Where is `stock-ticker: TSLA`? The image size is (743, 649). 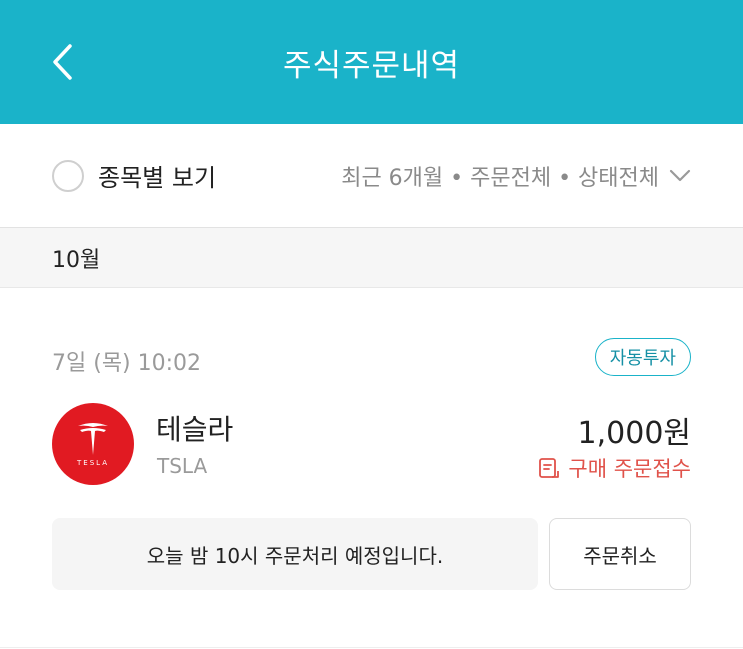
stock-ticker: TSLA is located at coordinates (182, 466).